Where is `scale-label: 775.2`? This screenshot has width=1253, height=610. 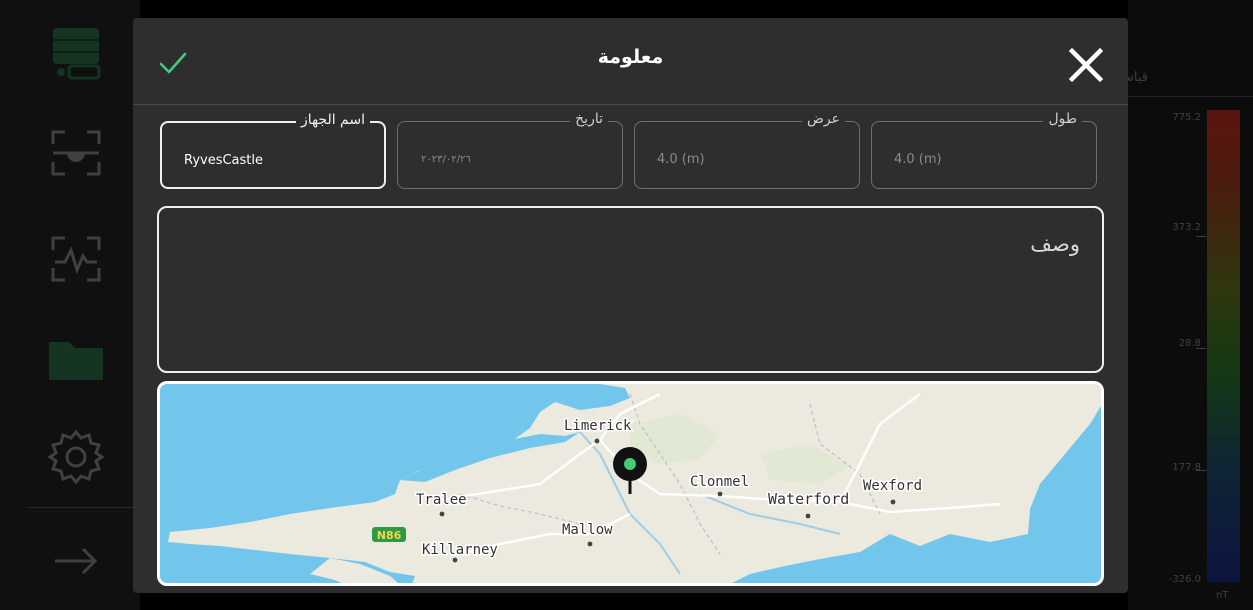 scale-label: 775.2 is located at coordinates (1186, 117).